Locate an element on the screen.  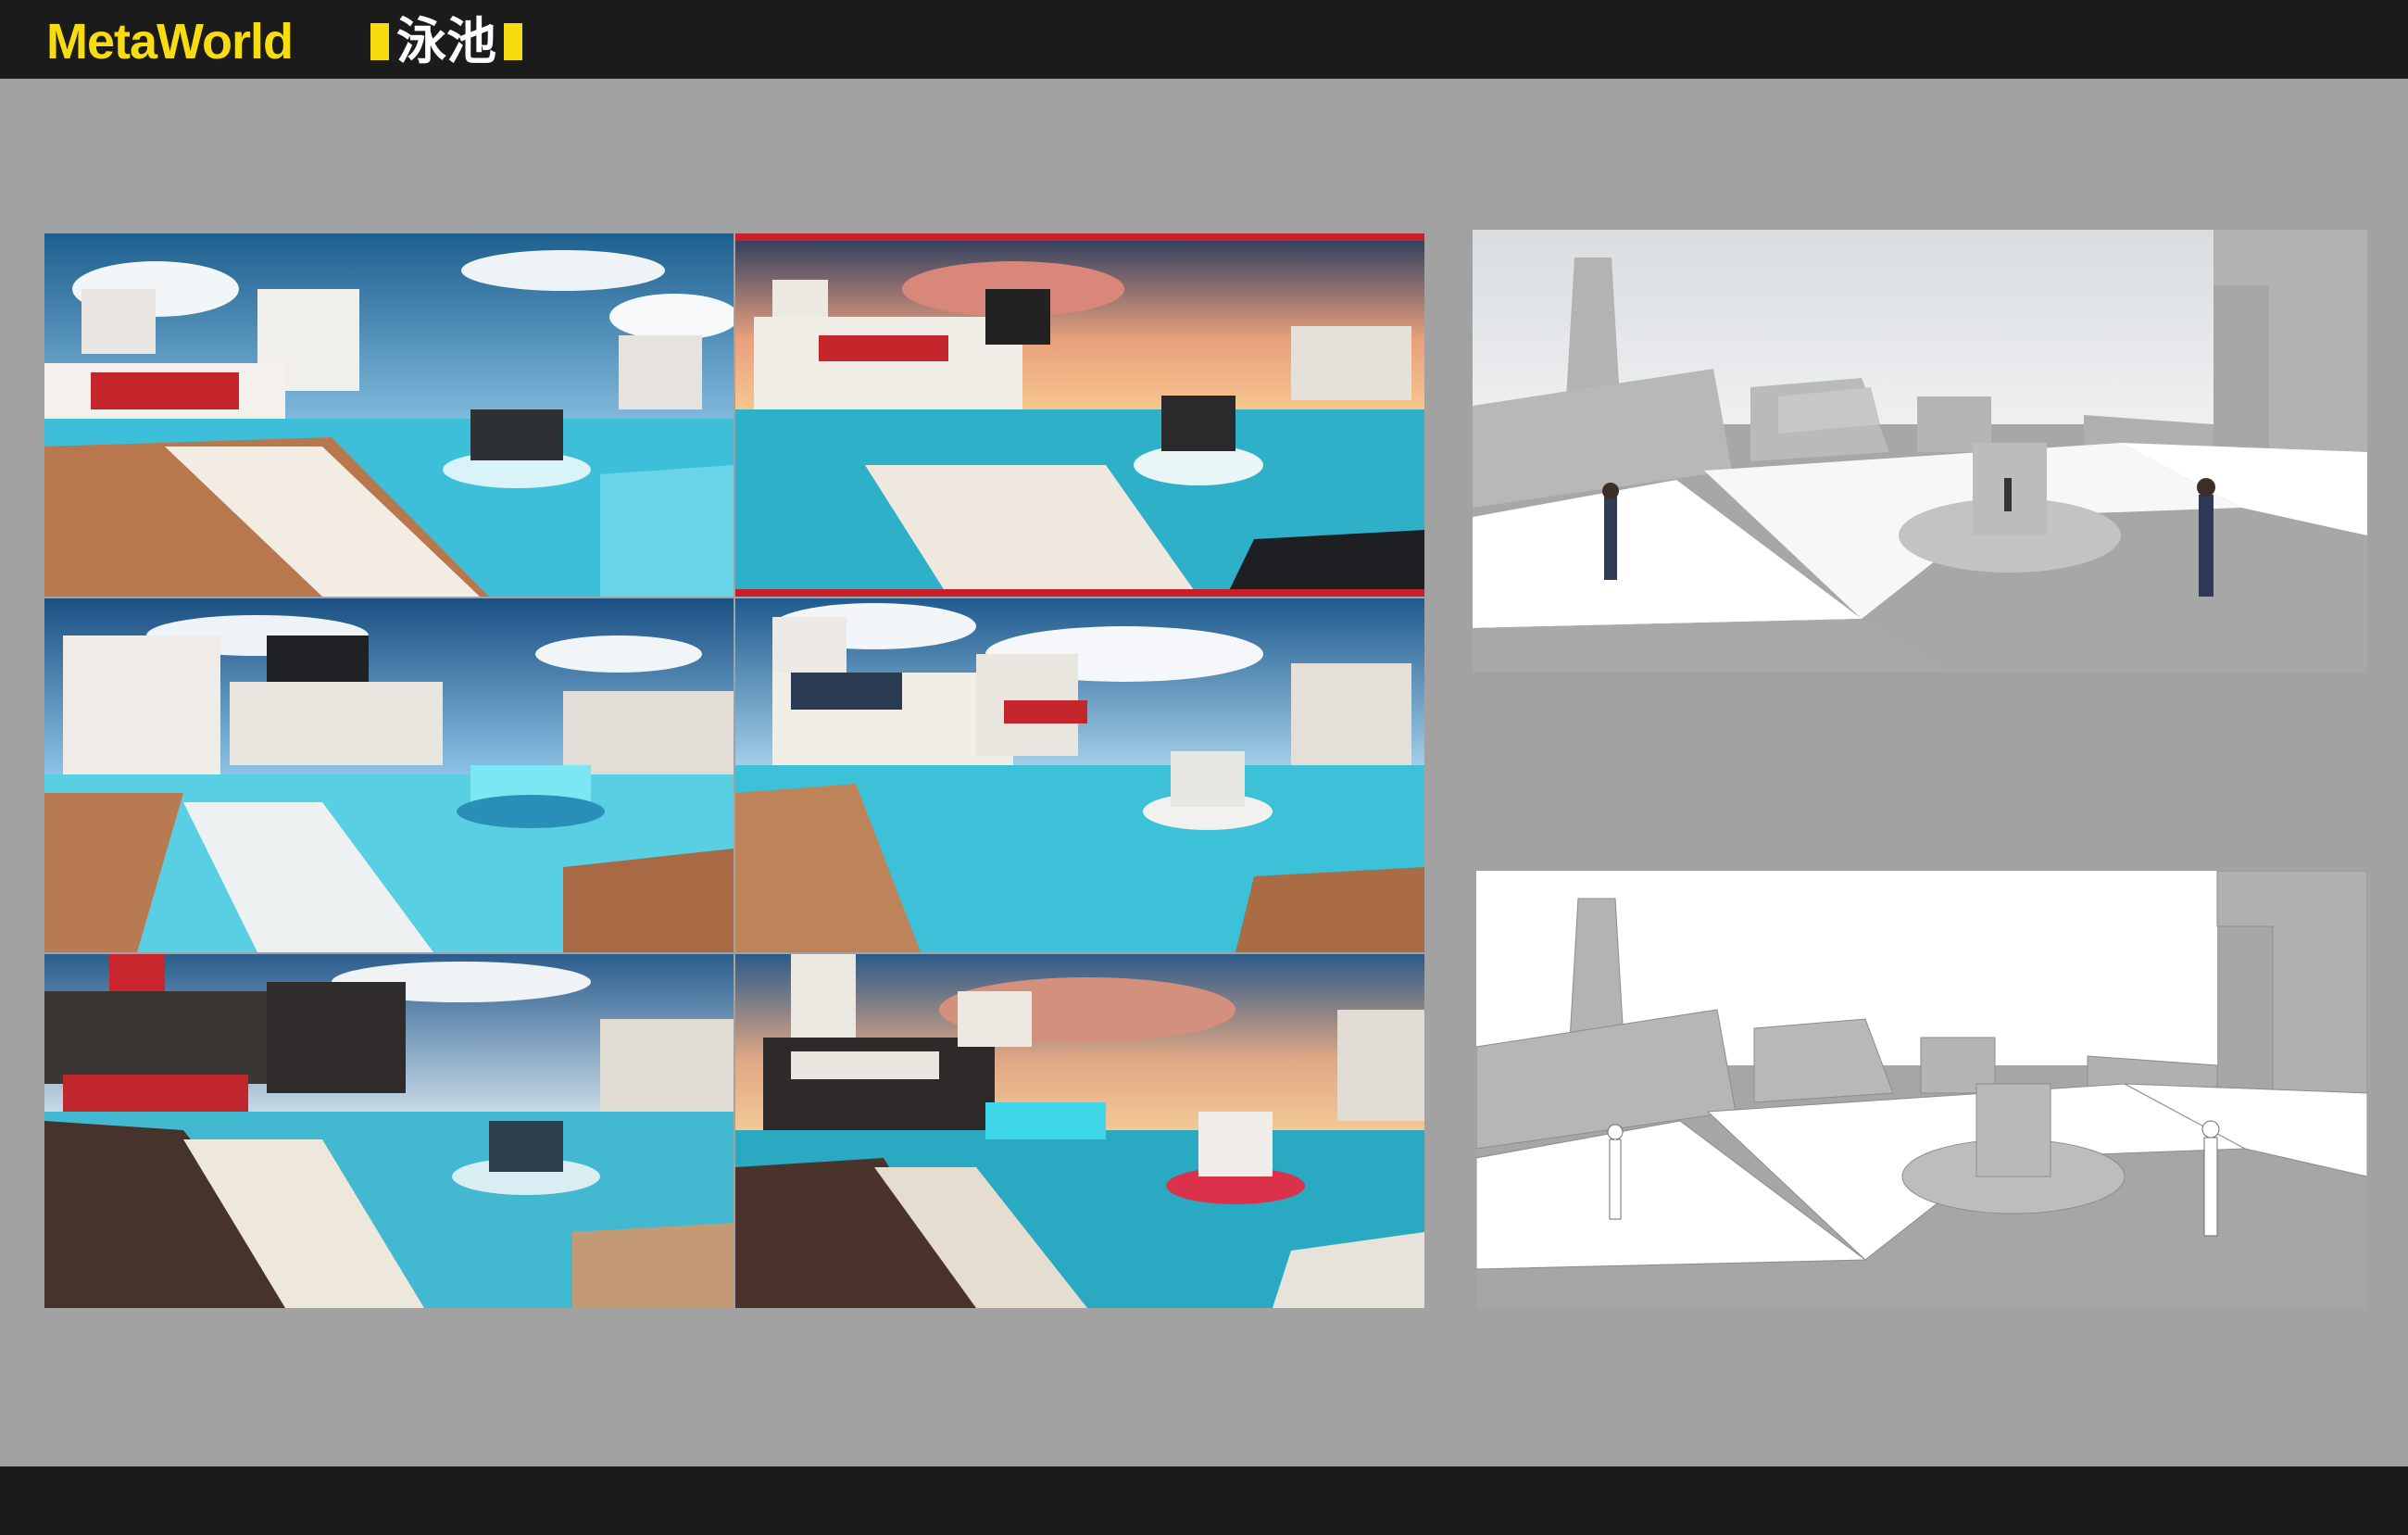
model-shaded is located at coordinates (1920, 451).